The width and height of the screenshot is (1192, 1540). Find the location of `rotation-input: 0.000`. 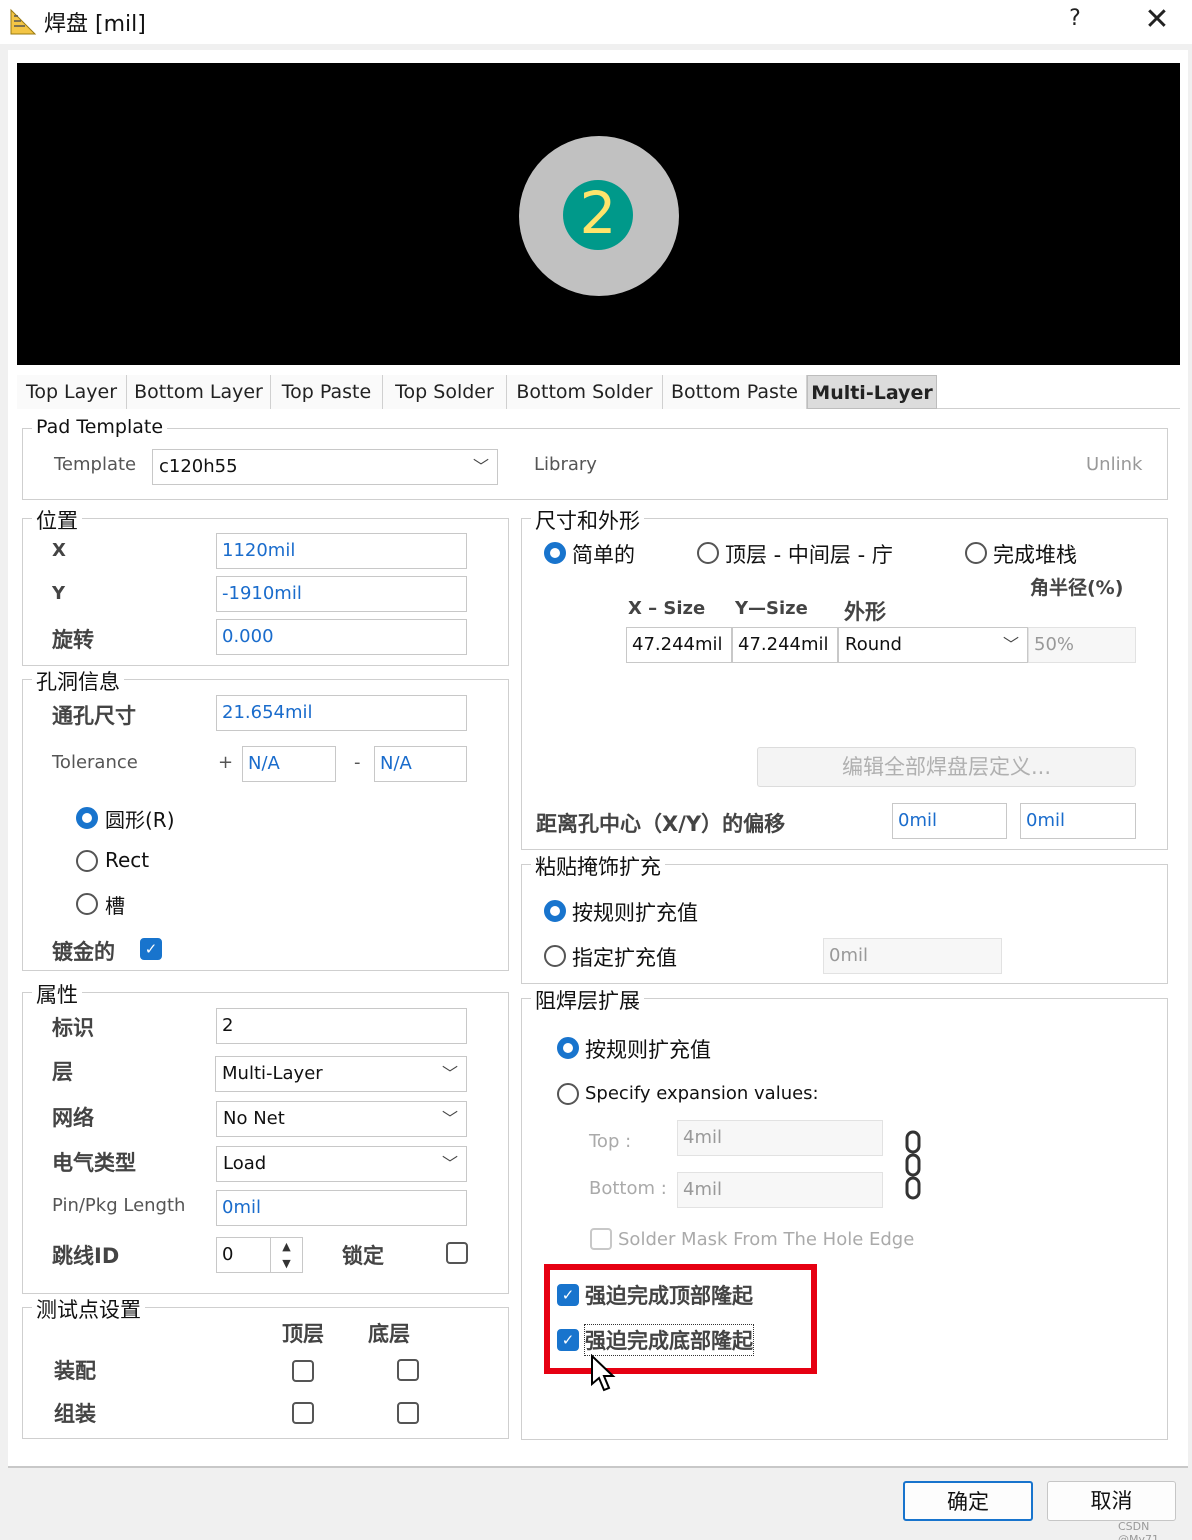

rotation-input: 0.000 is located at coordinates (341, 637).